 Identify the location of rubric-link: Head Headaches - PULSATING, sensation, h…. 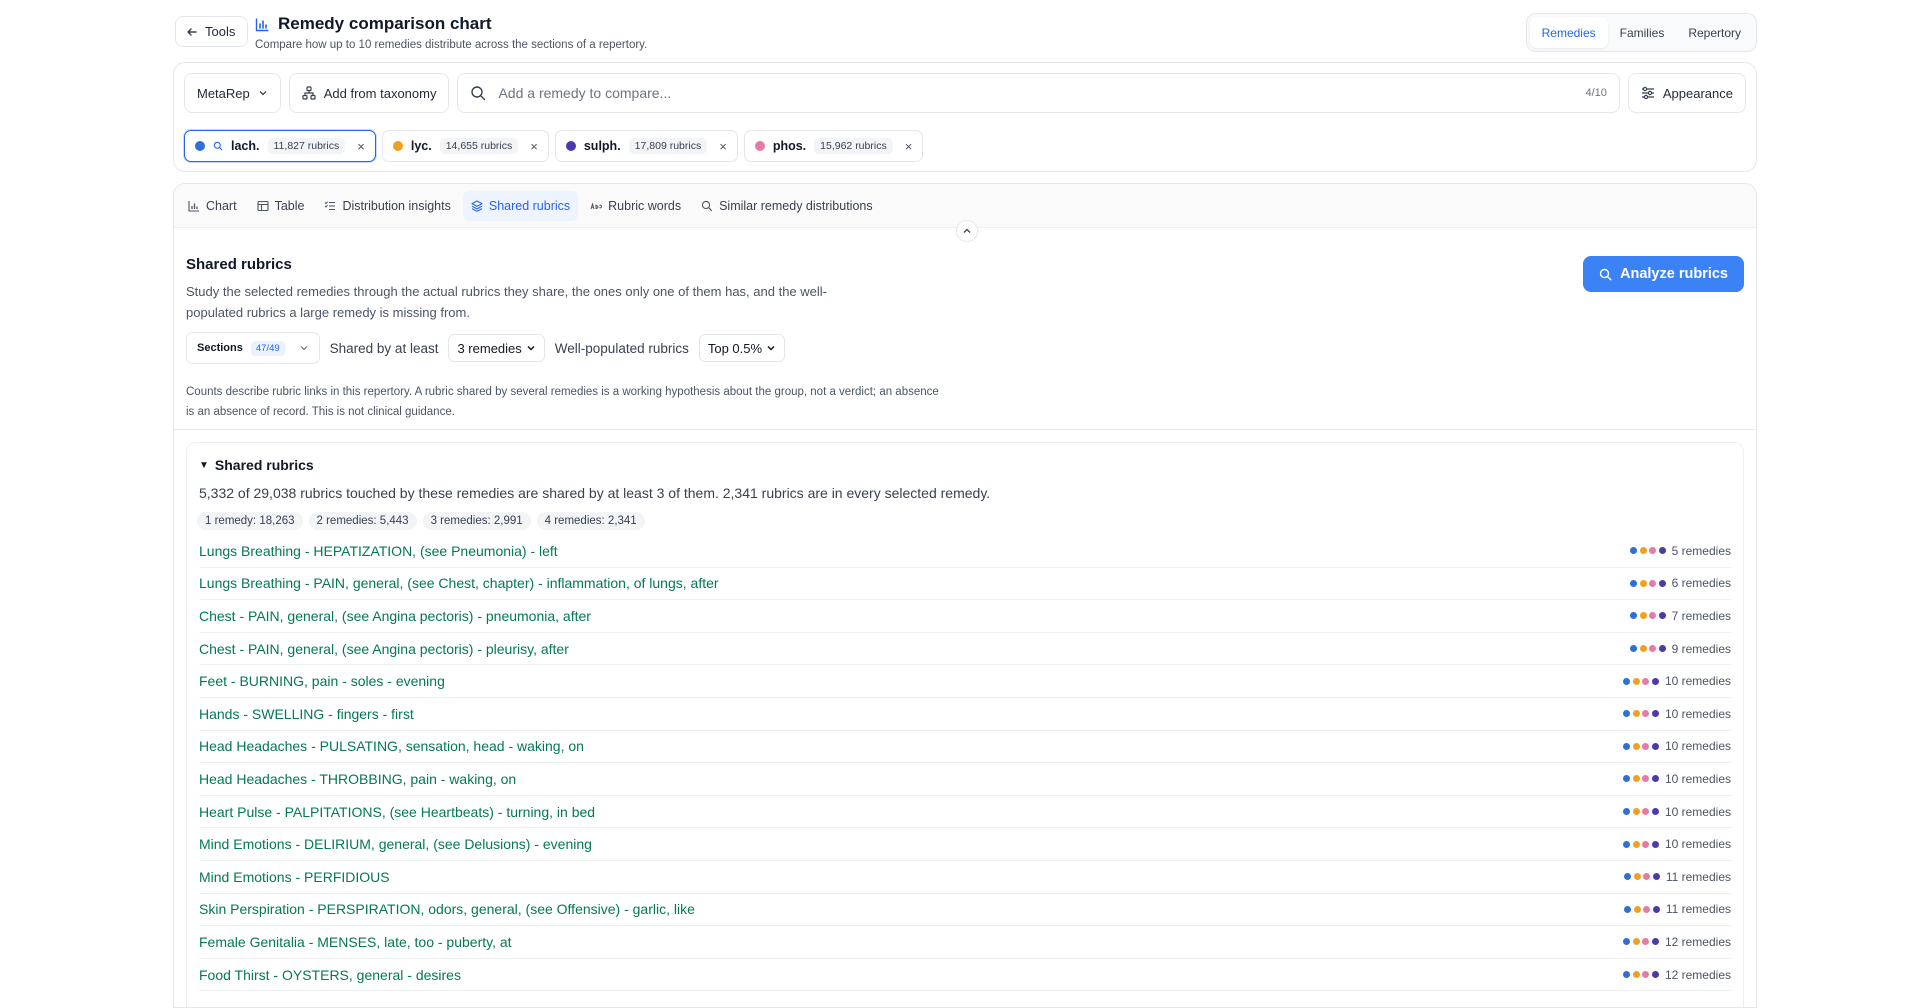
(391, 746).